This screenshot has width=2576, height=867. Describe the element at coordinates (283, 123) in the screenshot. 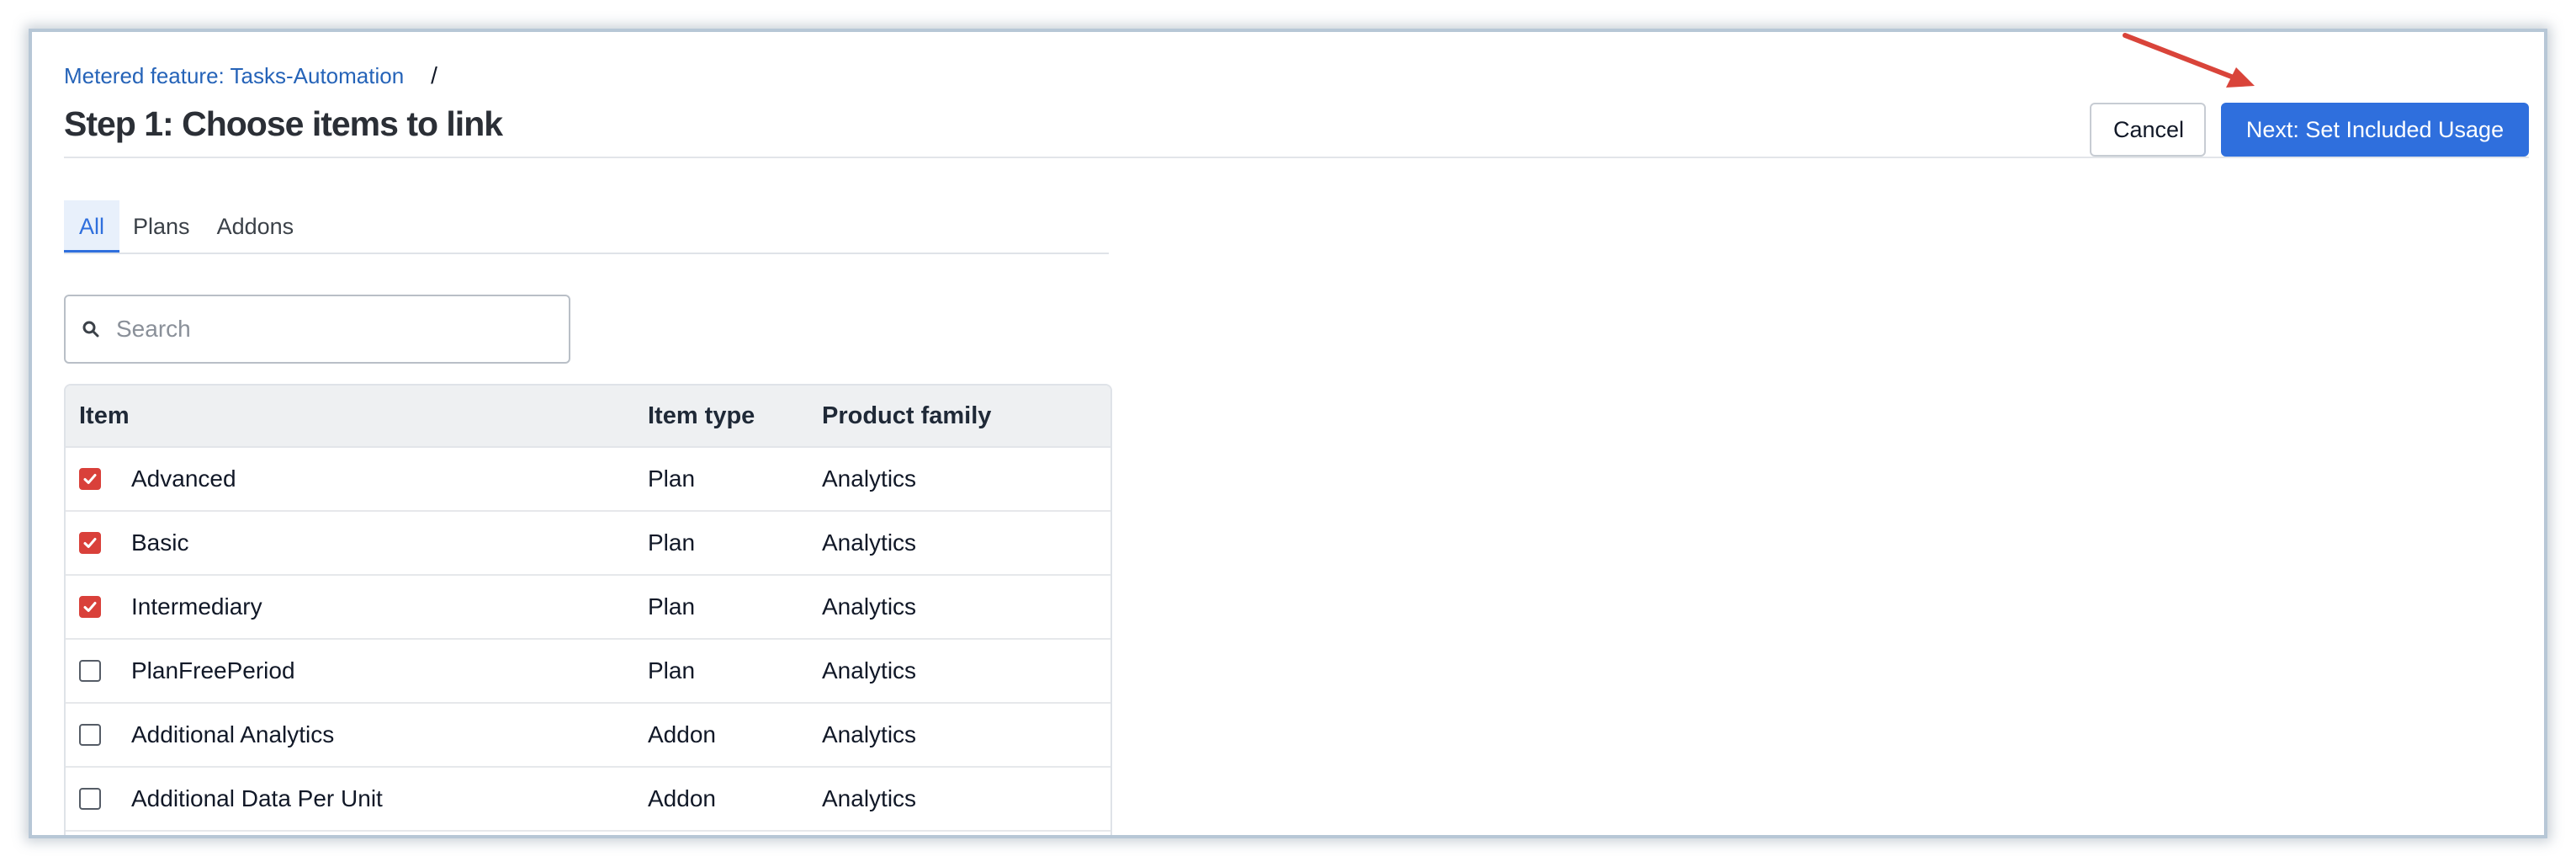

I see `page-title: Step 1: Choose items to link` at that location.